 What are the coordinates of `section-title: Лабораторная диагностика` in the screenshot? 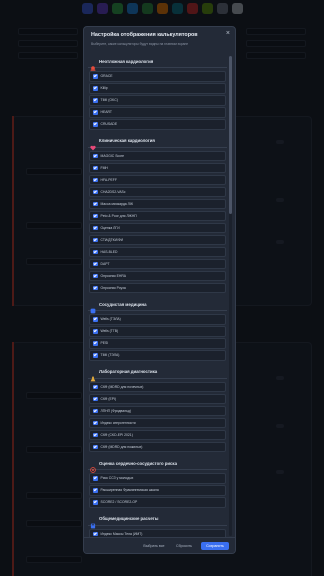 It's located at (128, 371).